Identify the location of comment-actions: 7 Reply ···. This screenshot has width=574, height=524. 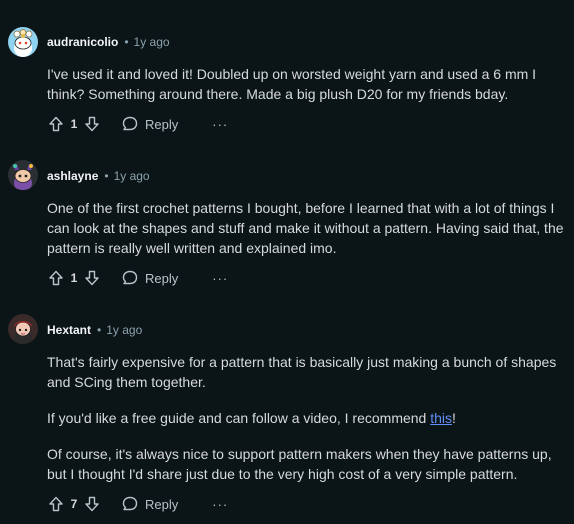
(137, 504).